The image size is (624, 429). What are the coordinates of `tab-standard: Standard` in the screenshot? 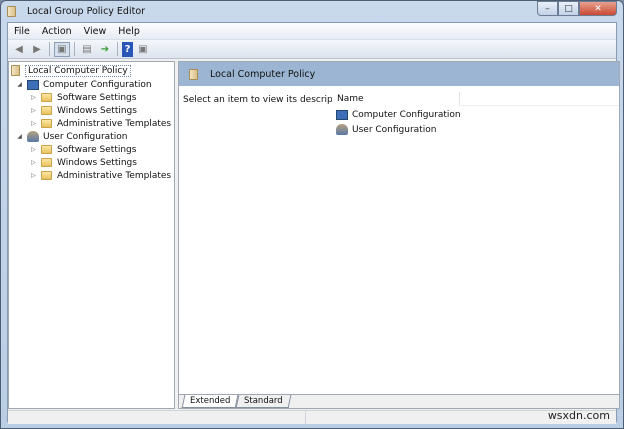 It's located at (263, 401).